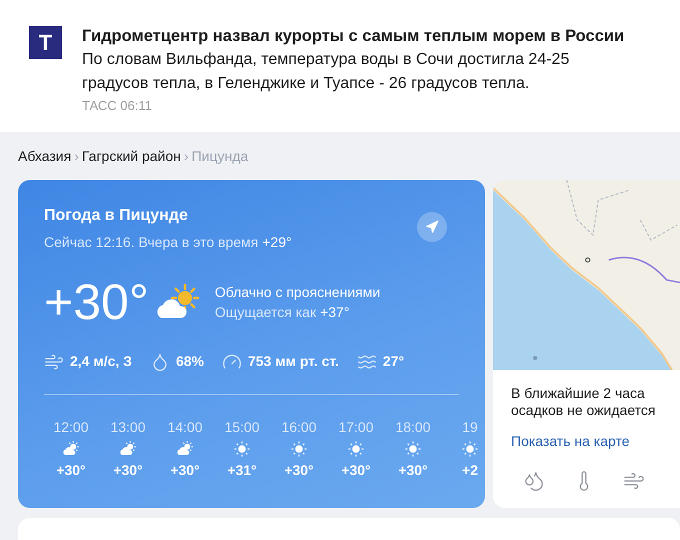 The image size is (680, 540). I want to click on hour-temp: +2, so click(470, 470).